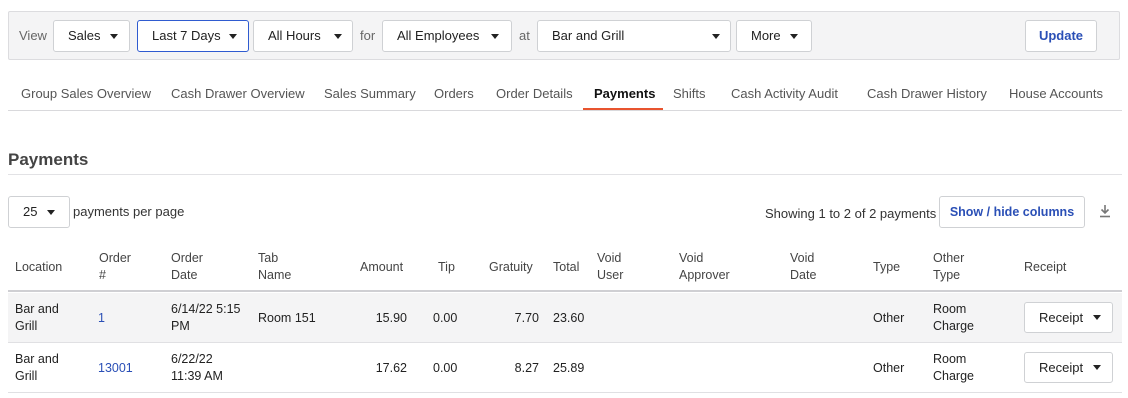 This screenshot has width=1128, height=398. Describe the element at coordinates (454, 93) in the screenshot. I see `tab-orders: Orders` at that location.